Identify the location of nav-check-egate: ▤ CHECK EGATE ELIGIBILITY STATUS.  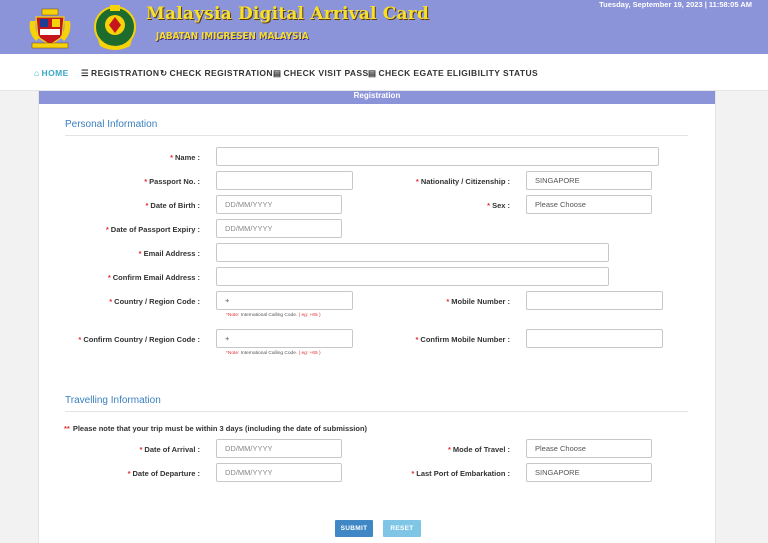
(453, 73).